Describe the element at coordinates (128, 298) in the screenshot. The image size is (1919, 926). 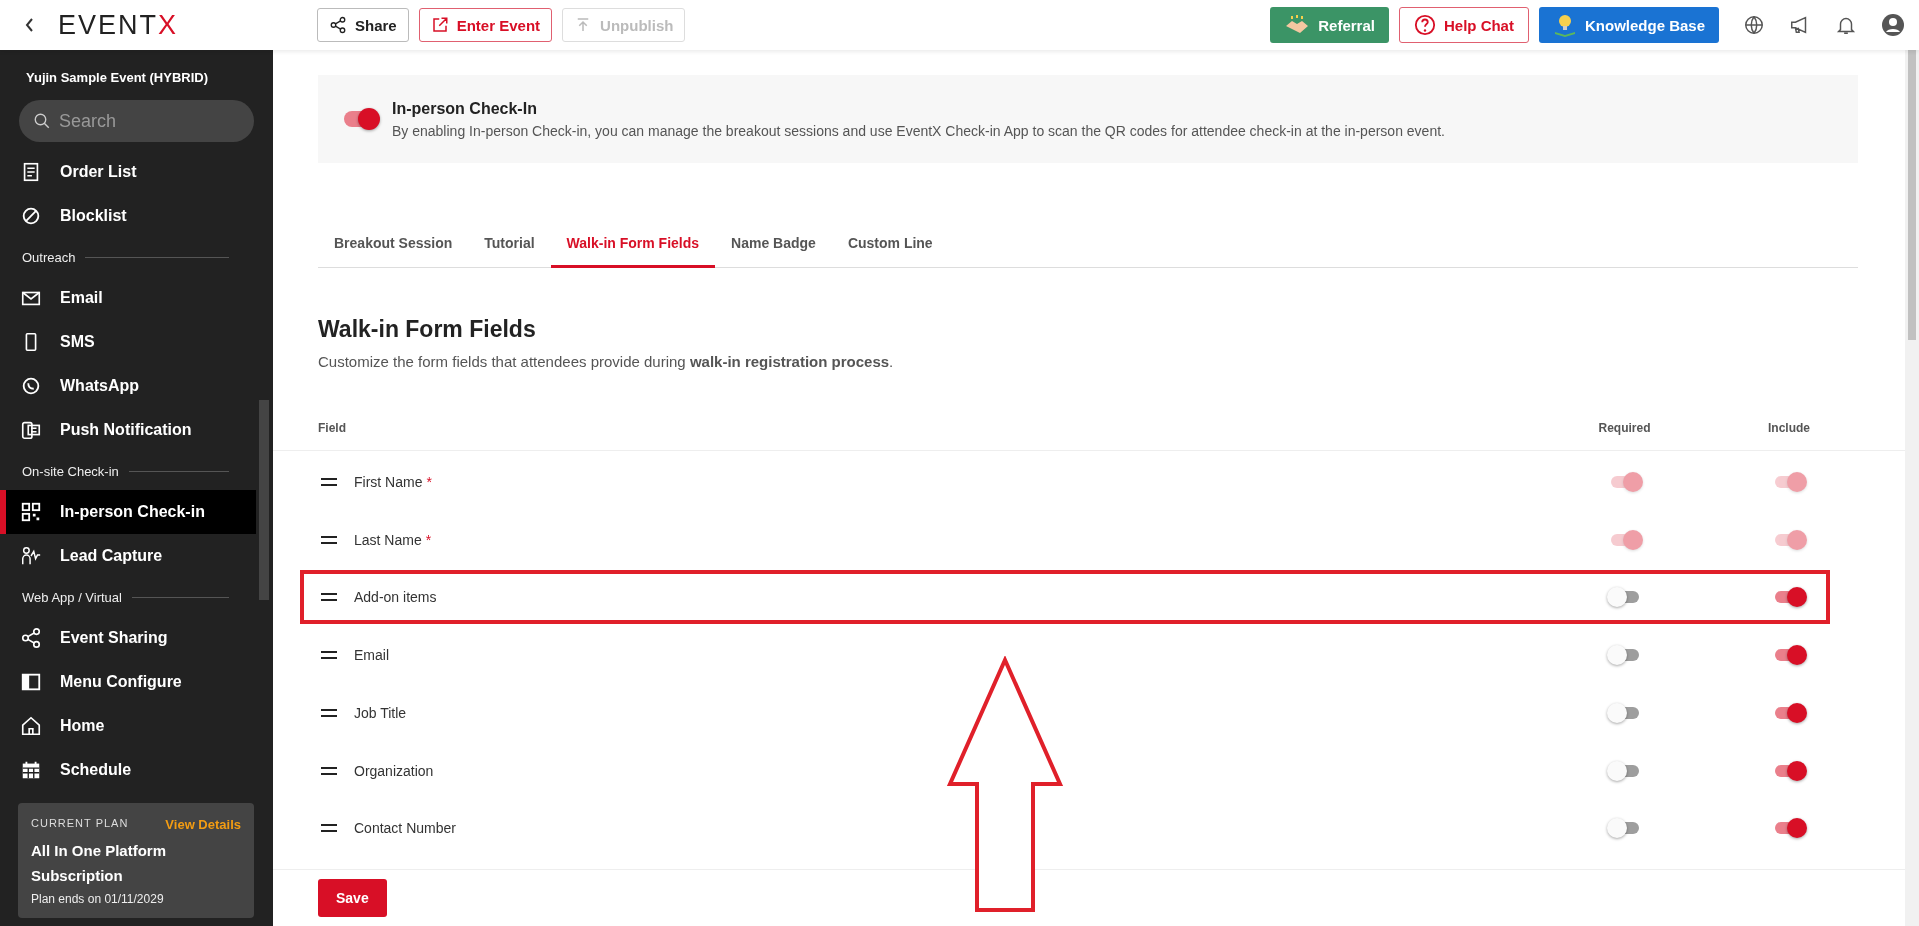
I see `nav-item: Email` at that location.